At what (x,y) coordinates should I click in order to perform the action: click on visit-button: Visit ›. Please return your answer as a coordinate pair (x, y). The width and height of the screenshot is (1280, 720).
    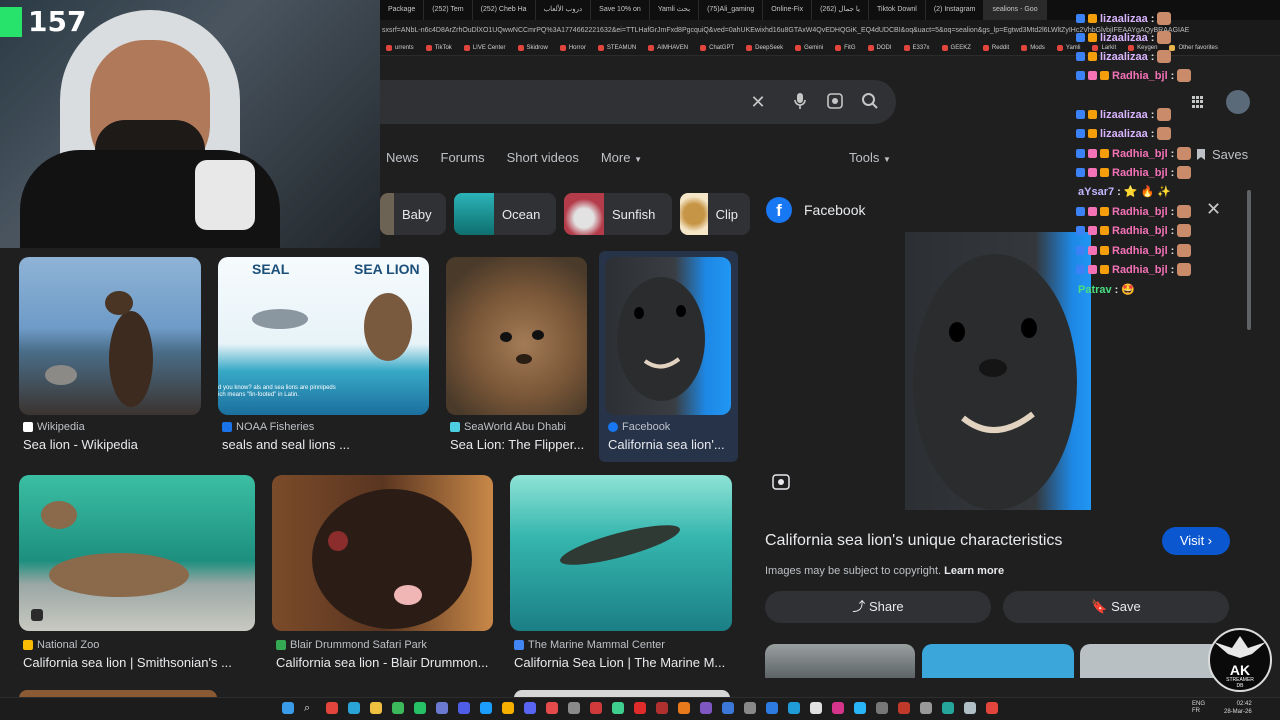
    Looking at the image, I should click on (1196, 541).